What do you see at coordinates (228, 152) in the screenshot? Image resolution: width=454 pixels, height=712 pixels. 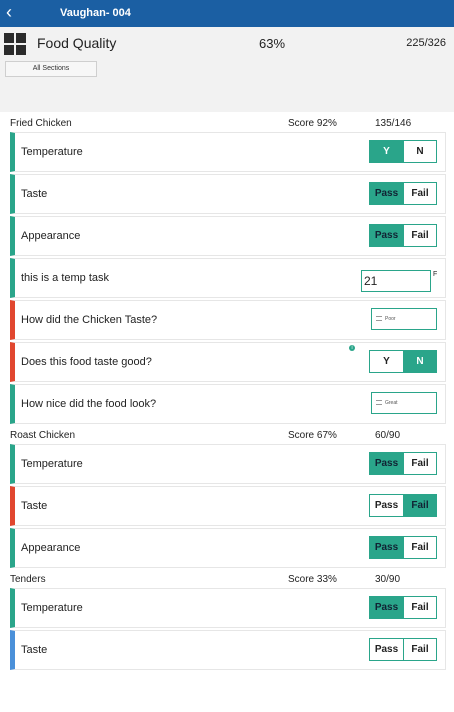 I see `checklist-row: Temperature Y N` at bounding box center [228, 152].